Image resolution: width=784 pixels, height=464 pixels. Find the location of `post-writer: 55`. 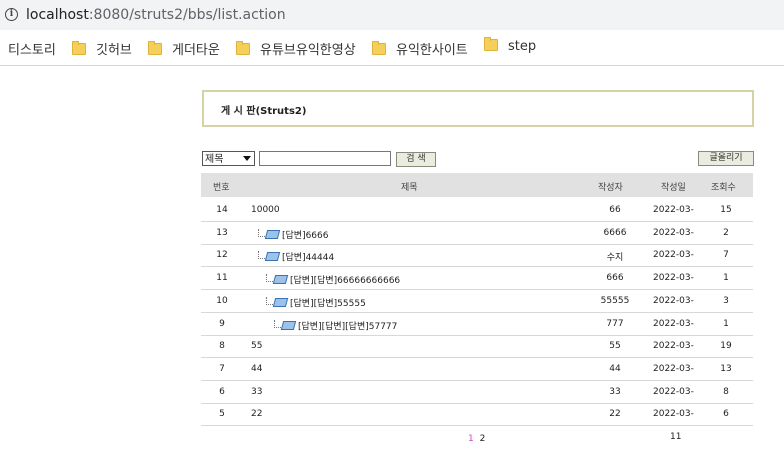

post-writer: 55 is located at coordinates (615, 346).